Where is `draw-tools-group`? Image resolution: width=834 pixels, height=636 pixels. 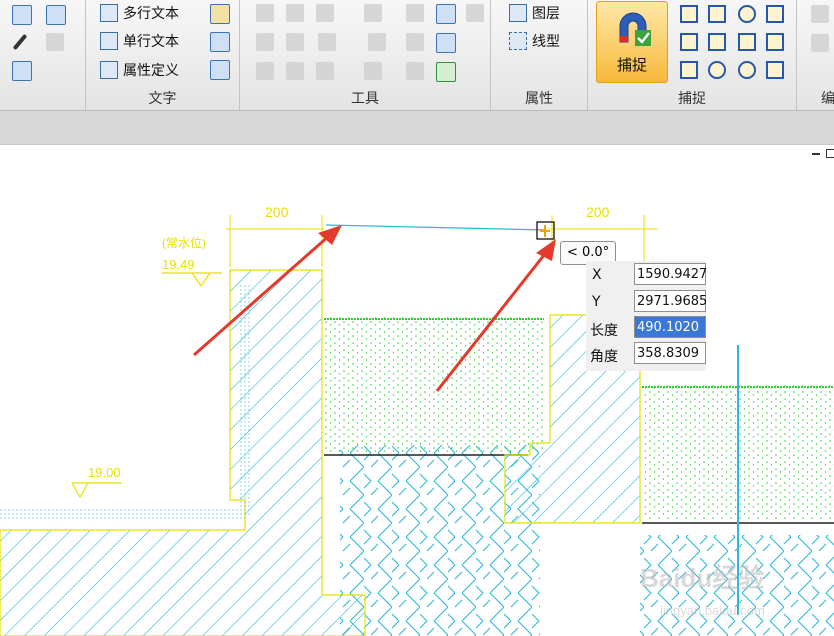
draw-tools-group is located at coordinates (43, 55).